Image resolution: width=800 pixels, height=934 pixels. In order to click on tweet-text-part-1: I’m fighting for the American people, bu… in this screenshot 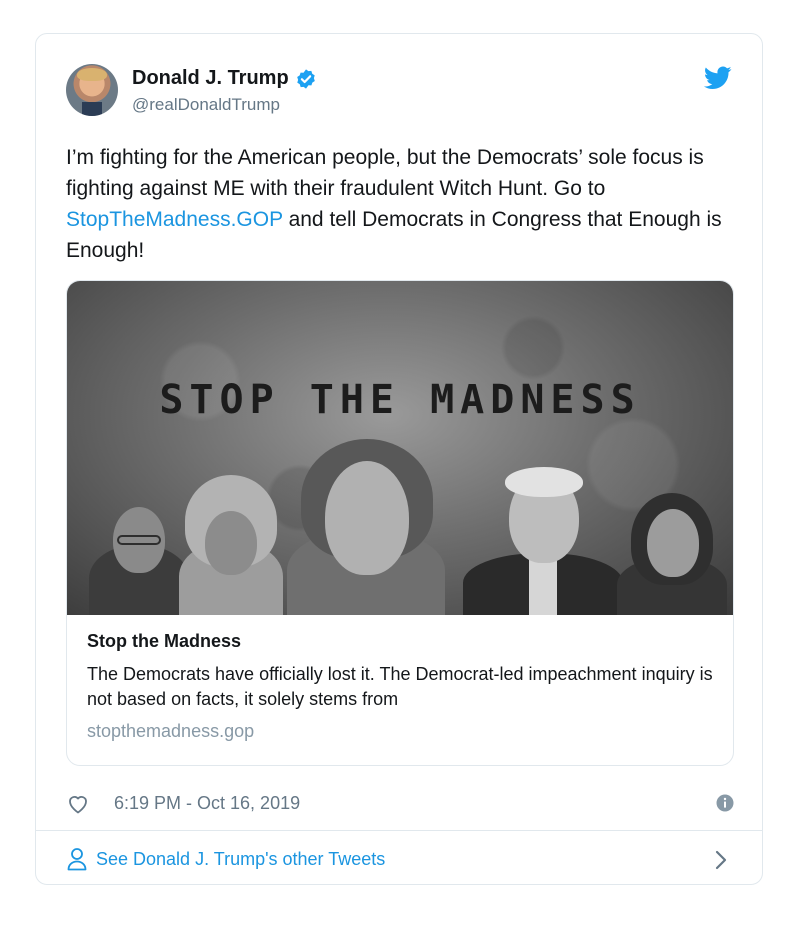, I will do `click(385, 173)`.